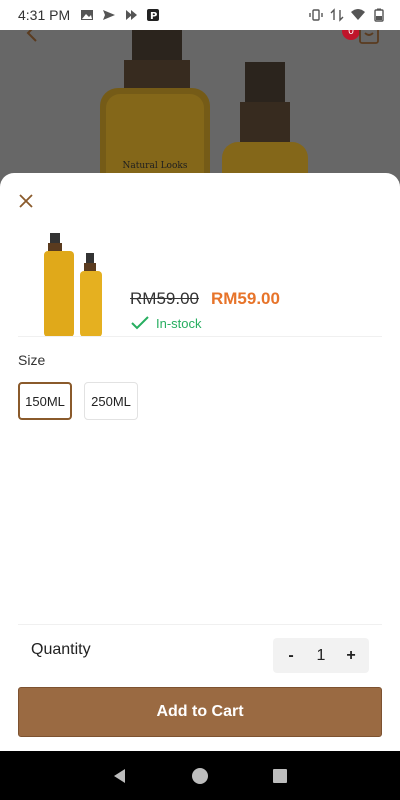 The image size is (400, 800). What do you see at coordinates (44, 15) in the screenshot?
I see `status-time: 4:31 PM` at bounding box center [44, 15].